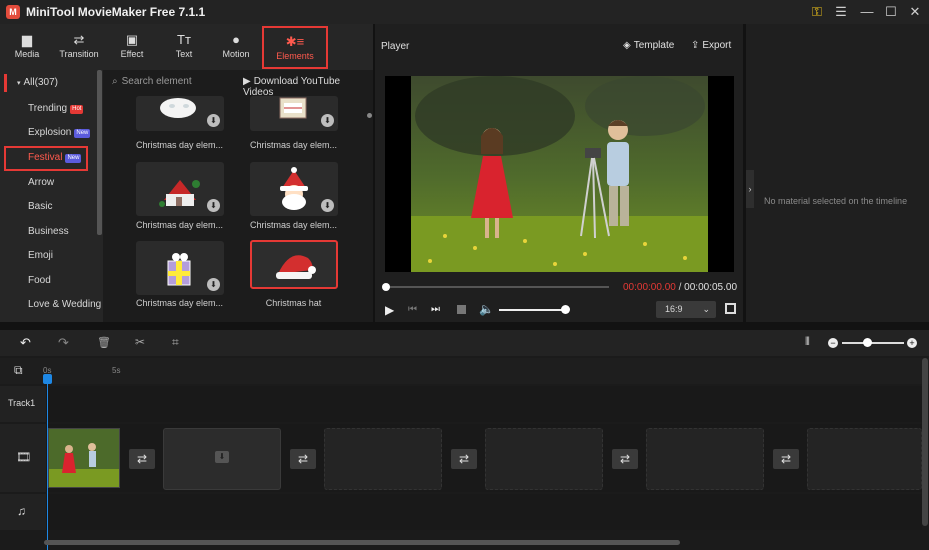 The image size is (929, 550). I want to click on element-tile-selected, so click(294, 264).